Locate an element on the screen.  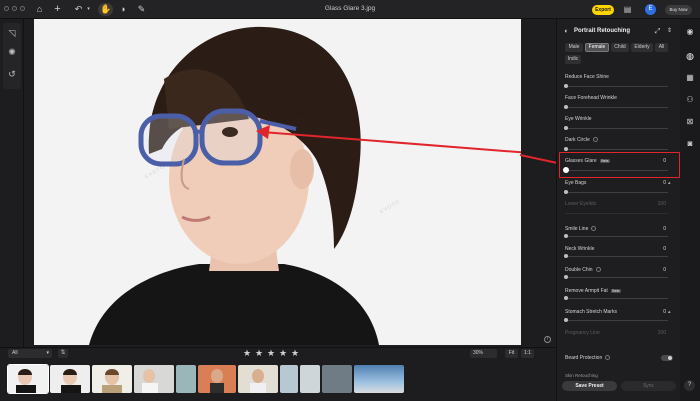
tag-indic: Indic is located at coordinates (573, 59).